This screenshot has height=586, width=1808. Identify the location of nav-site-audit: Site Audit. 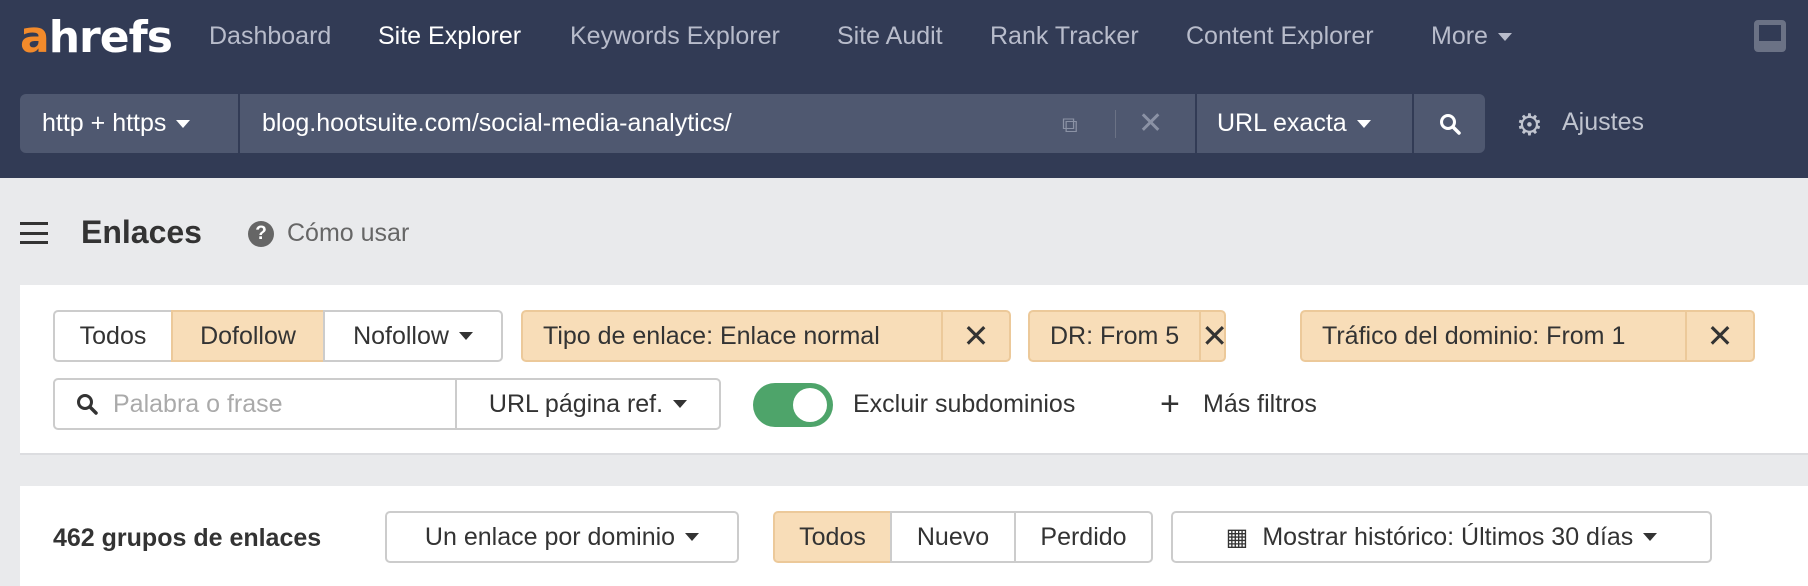
(890, 36).